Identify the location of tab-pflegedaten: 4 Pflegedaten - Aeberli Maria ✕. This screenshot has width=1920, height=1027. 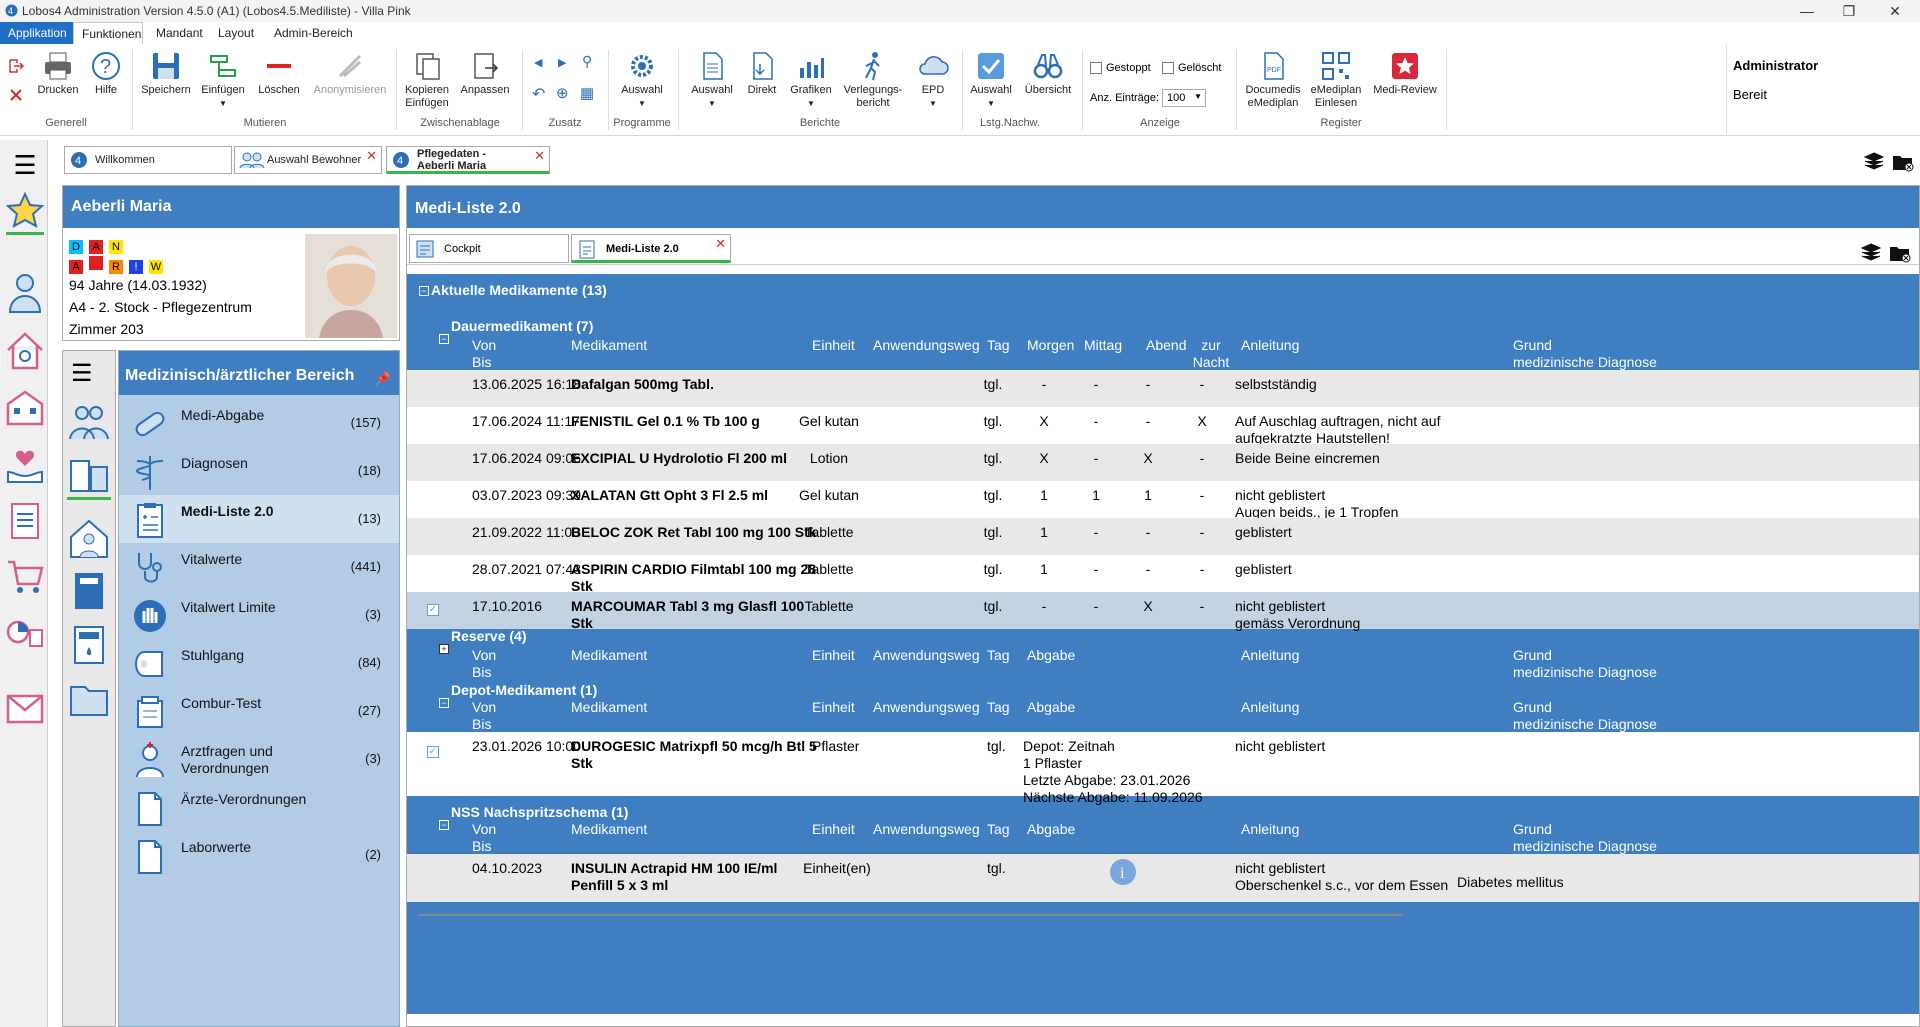
(468, 160).